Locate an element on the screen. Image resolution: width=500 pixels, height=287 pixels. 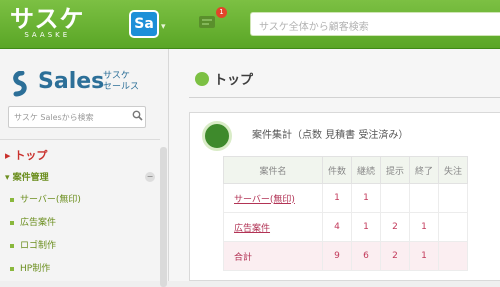
sidebar-item-hp: HP制作 is located at coordinates (30, 267).